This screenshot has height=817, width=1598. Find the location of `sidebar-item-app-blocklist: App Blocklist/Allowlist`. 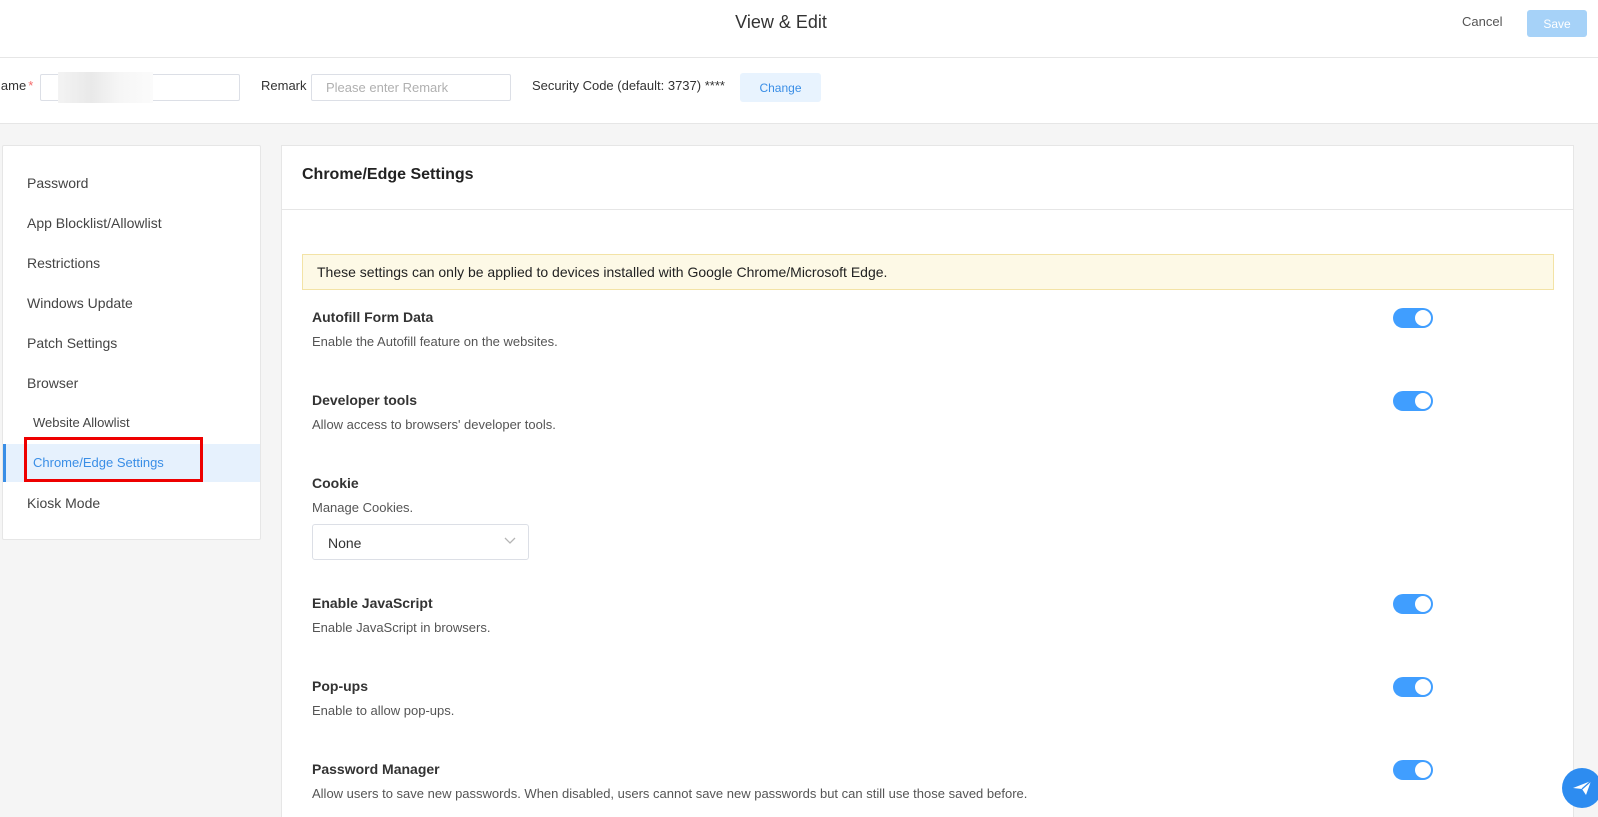

sidebar-item-app-blocklist: App Blocklist/Allowlist is located at coordinates (131, 223).